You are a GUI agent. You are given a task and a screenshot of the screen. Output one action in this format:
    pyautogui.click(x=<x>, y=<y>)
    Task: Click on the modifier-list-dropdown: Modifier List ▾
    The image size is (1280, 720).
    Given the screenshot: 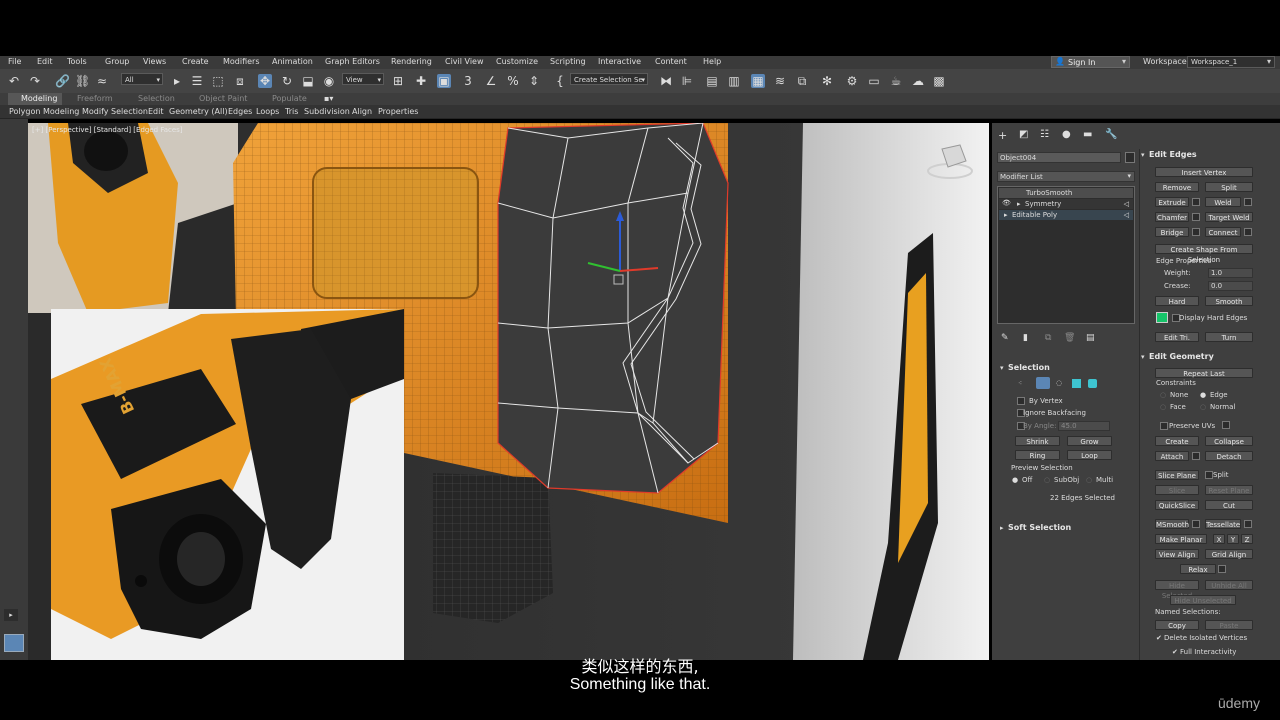 What is the action you would take?
    pyautogui.click(x=1066, y=176)
    